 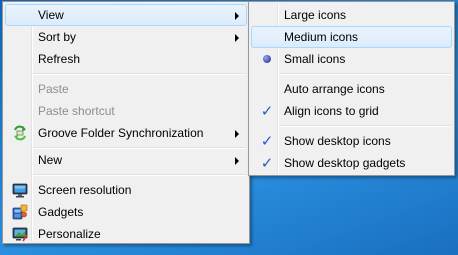 I want to click on menu-item-gadgets-label: Gadgets, so click(x=61, y=212).